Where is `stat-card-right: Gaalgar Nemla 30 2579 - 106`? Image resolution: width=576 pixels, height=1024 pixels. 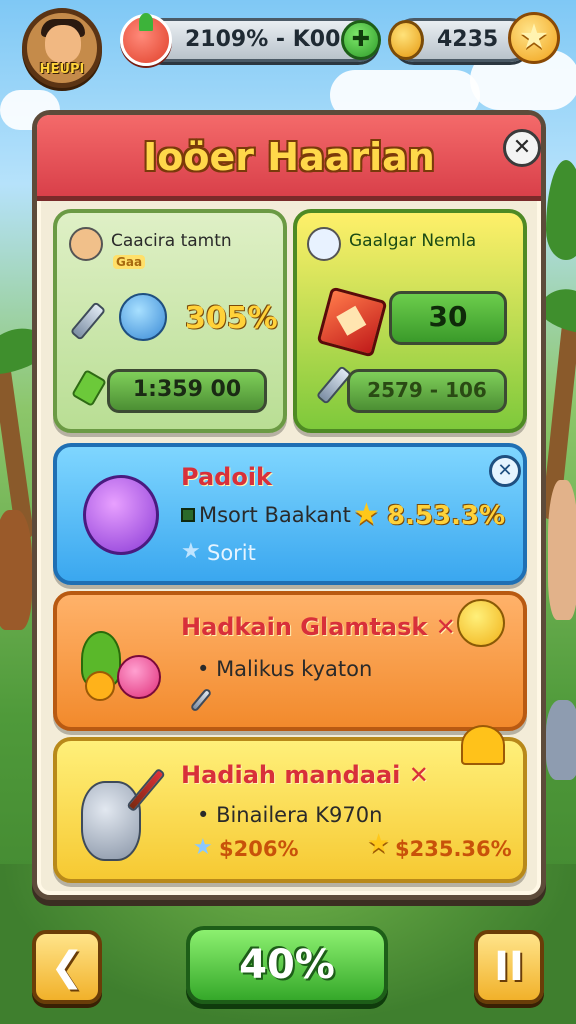
stat-card-right: Gaalgar Nemla 30 2579 - 106 is located at coordinates (410, 321).